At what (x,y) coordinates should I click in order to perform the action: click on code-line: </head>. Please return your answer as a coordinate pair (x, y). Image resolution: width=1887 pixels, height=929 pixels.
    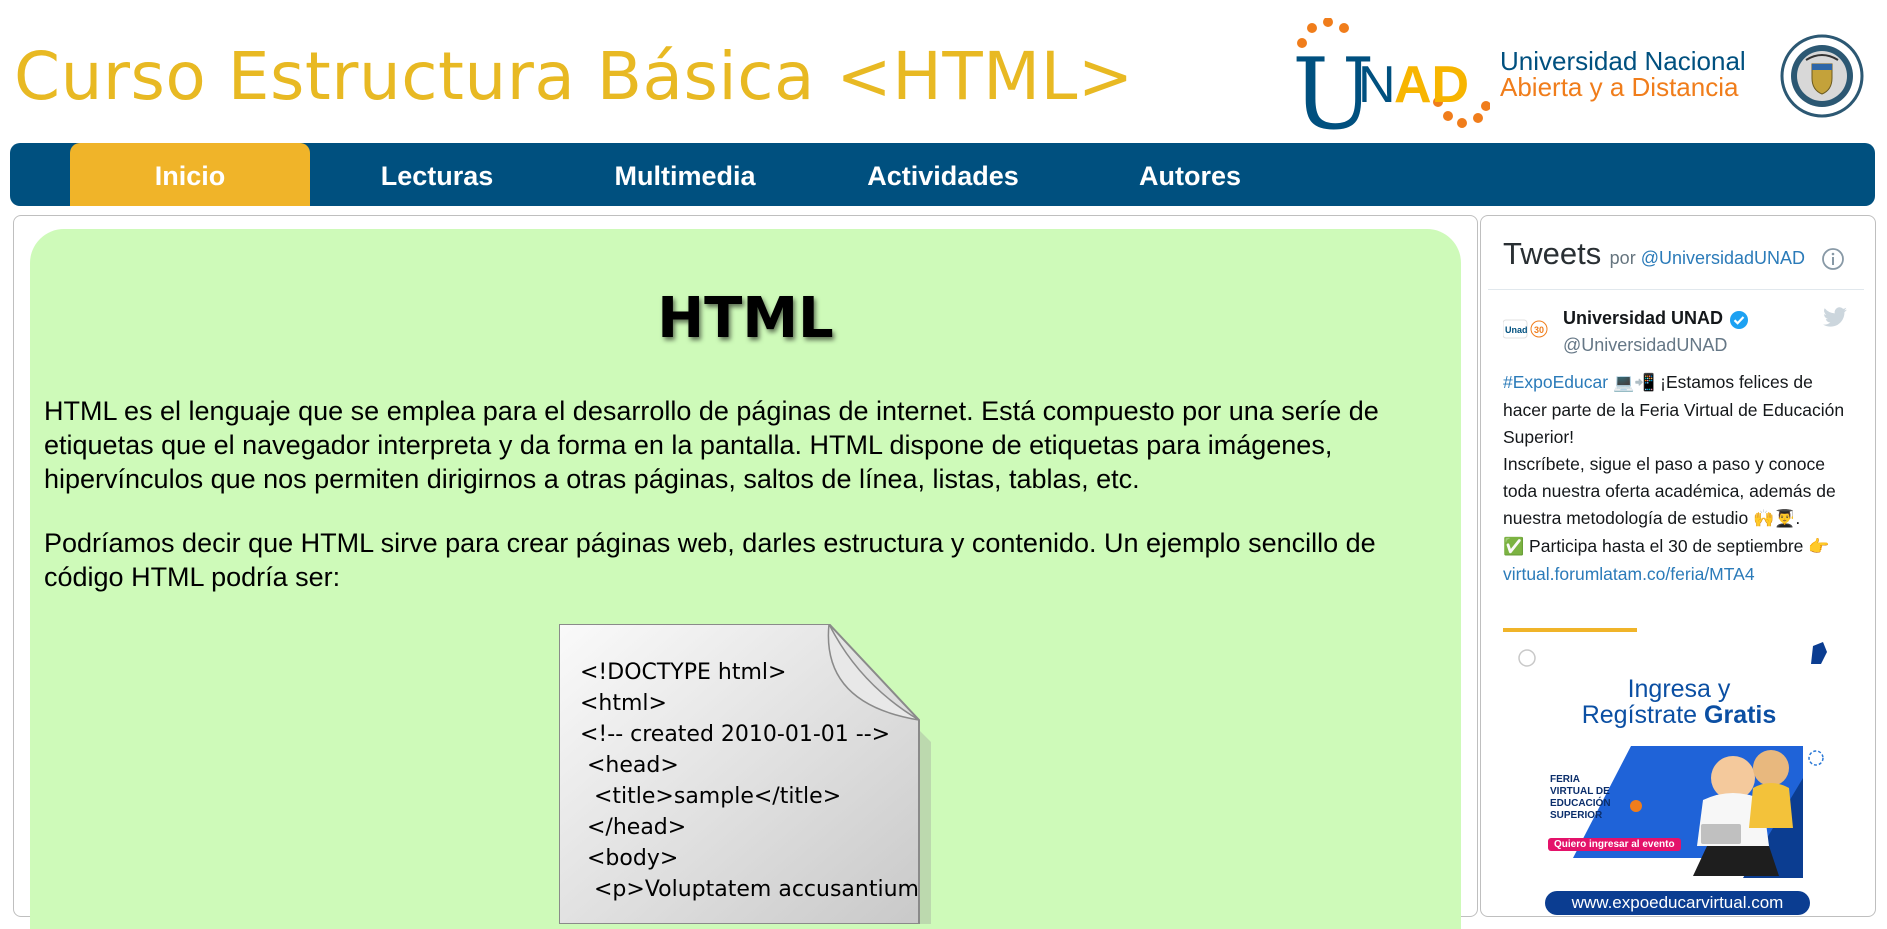
    Looking at the image, I should click on (633, 827).